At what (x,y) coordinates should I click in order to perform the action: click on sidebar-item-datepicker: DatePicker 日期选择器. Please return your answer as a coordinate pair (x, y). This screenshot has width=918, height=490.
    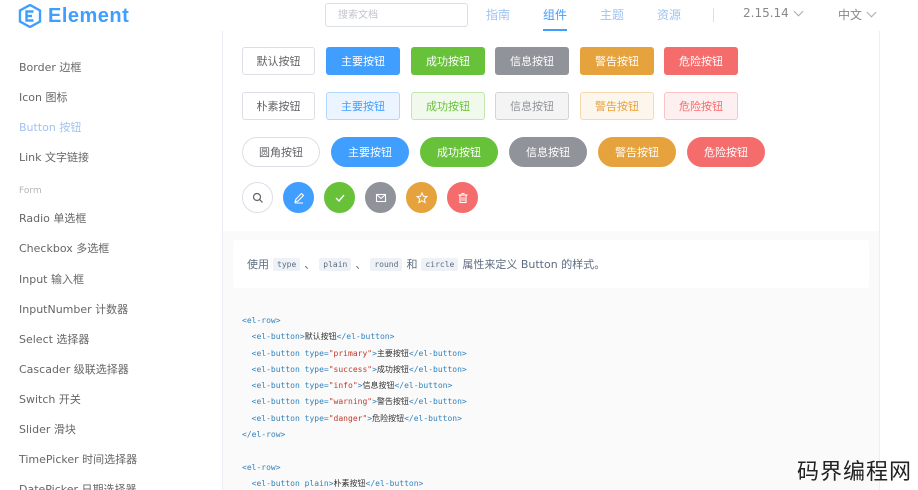
    Looking at the image, I should click on (78, 485).